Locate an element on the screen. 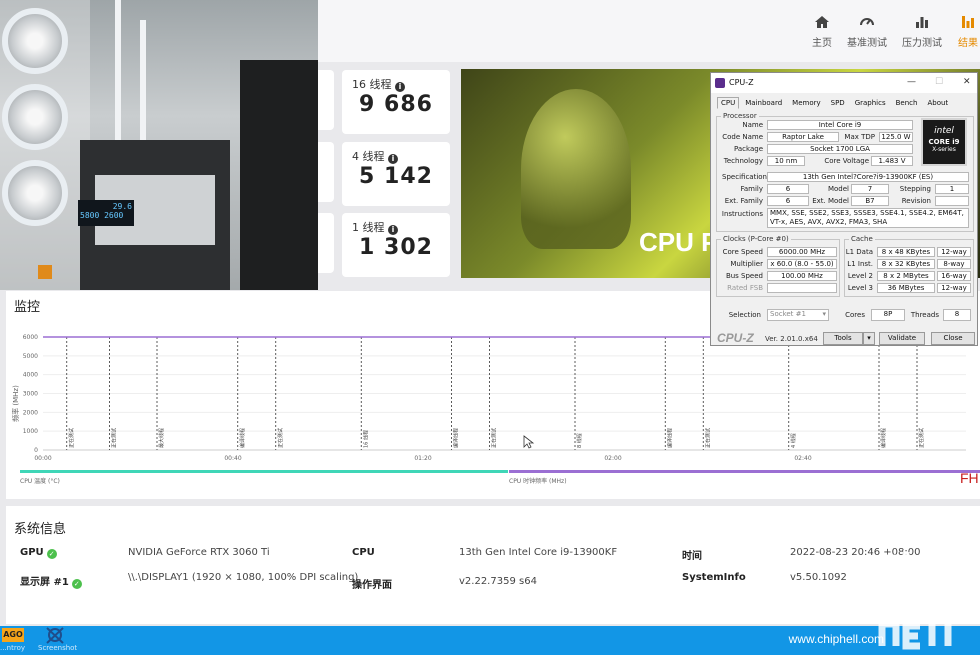  score-card-1-thread: 1 线程 i 1 302 is located at coordinates (396, 245).